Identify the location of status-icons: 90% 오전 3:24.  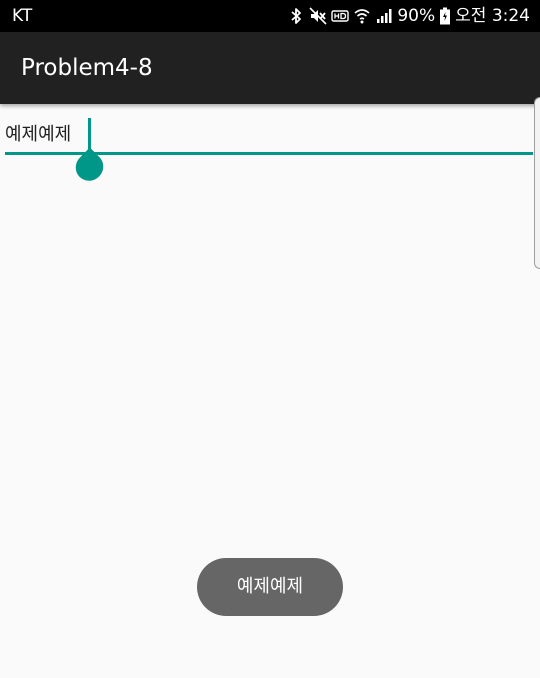
(408, 16).